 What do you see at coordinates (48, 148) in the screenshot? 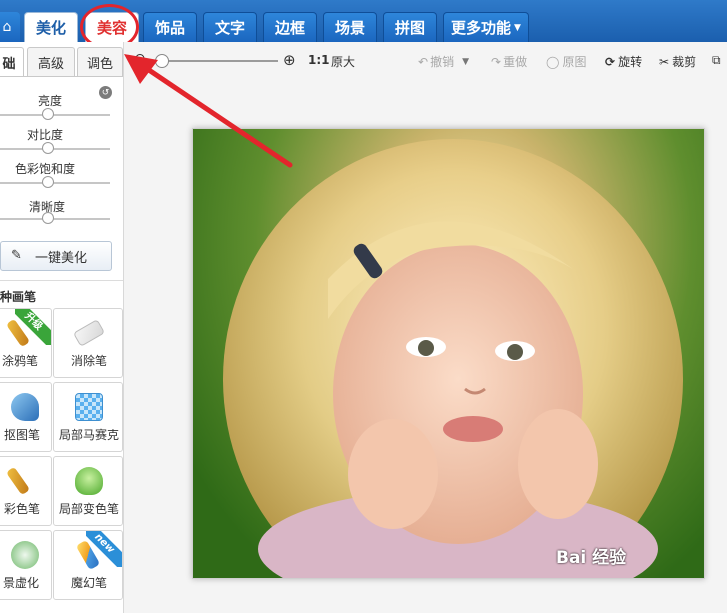
I see `contrast-slider-handle` at bounding box center [48, 148].